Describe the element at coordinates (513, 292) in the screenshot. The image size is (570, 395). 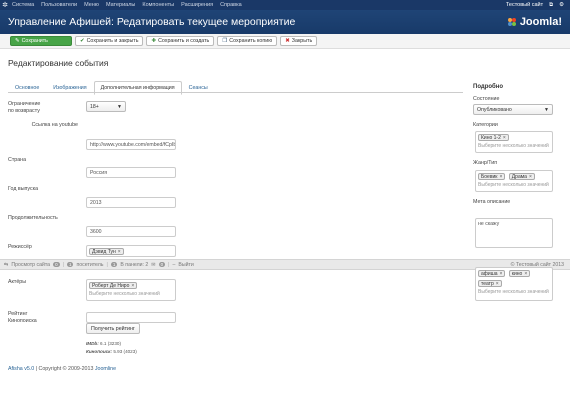
I see `tags-placeholder: Выберите несколько значений` at that location.